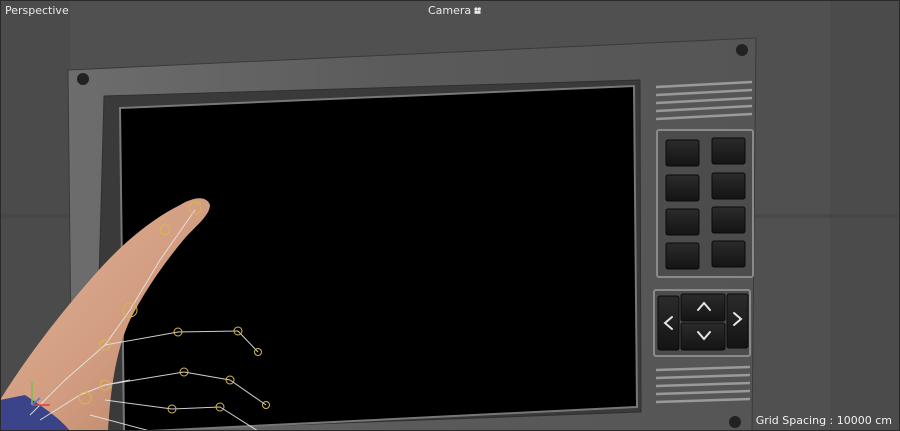 The image size is (900, 431). I want to click on camera-label: Camera, so click(450, 10).